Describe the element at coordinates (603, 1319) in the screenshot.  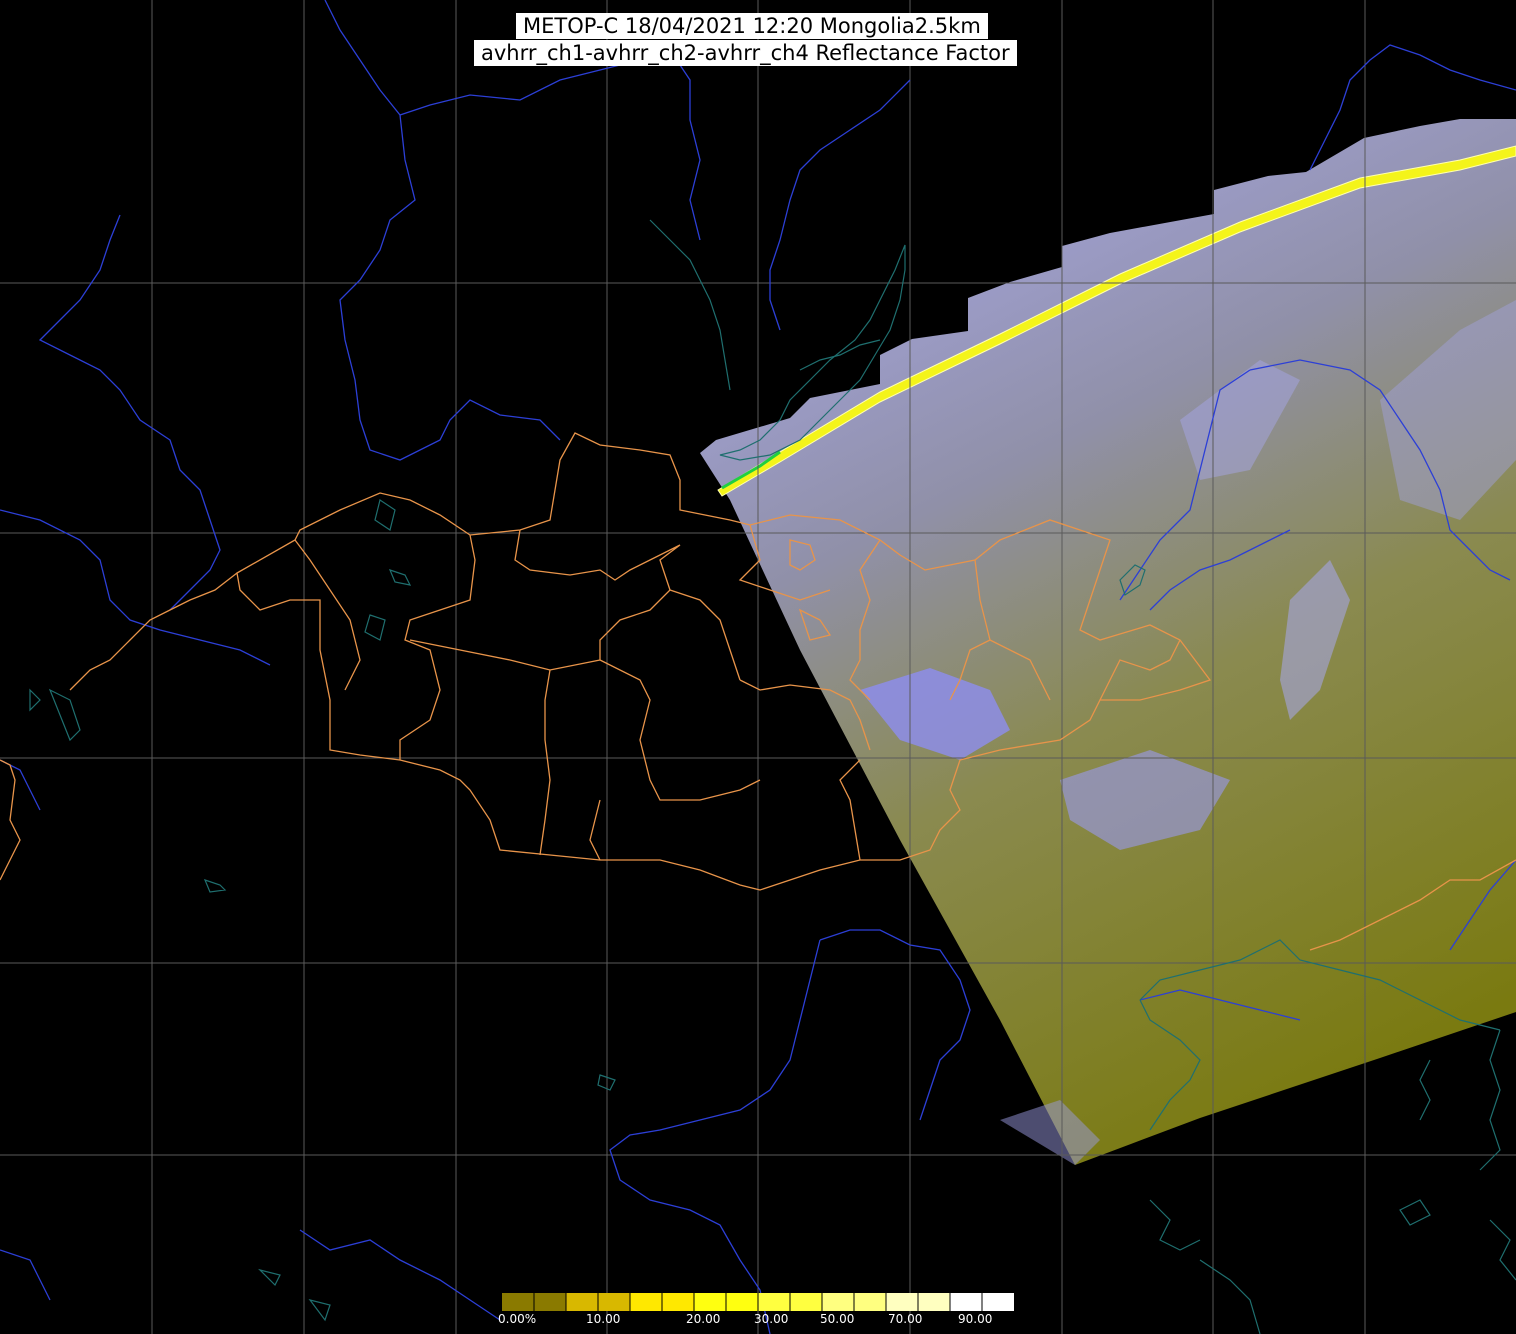
I see `colorbar-label-10: 10.00` at that location.